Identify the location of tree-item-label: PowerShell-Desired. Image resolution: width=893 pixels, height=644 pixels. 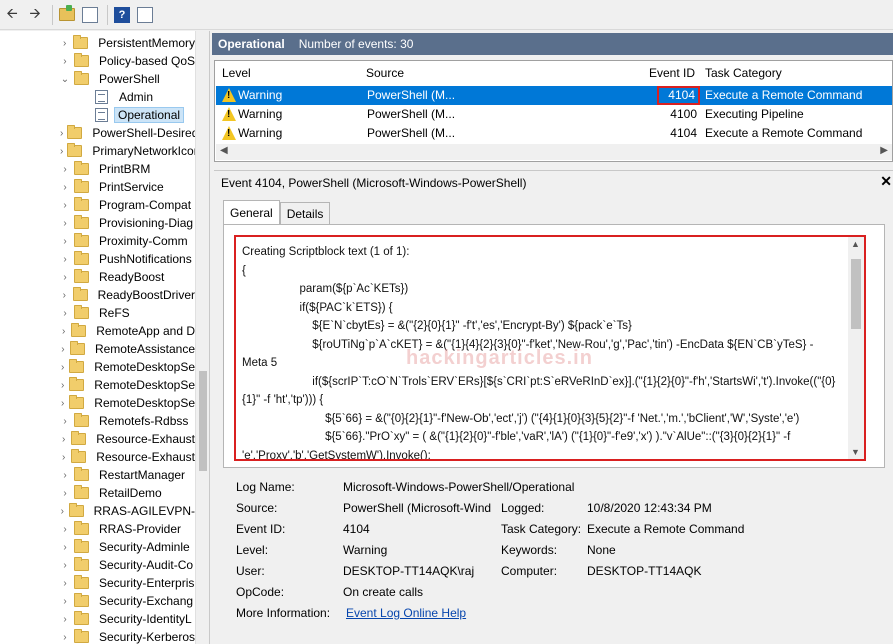
(145, 133).